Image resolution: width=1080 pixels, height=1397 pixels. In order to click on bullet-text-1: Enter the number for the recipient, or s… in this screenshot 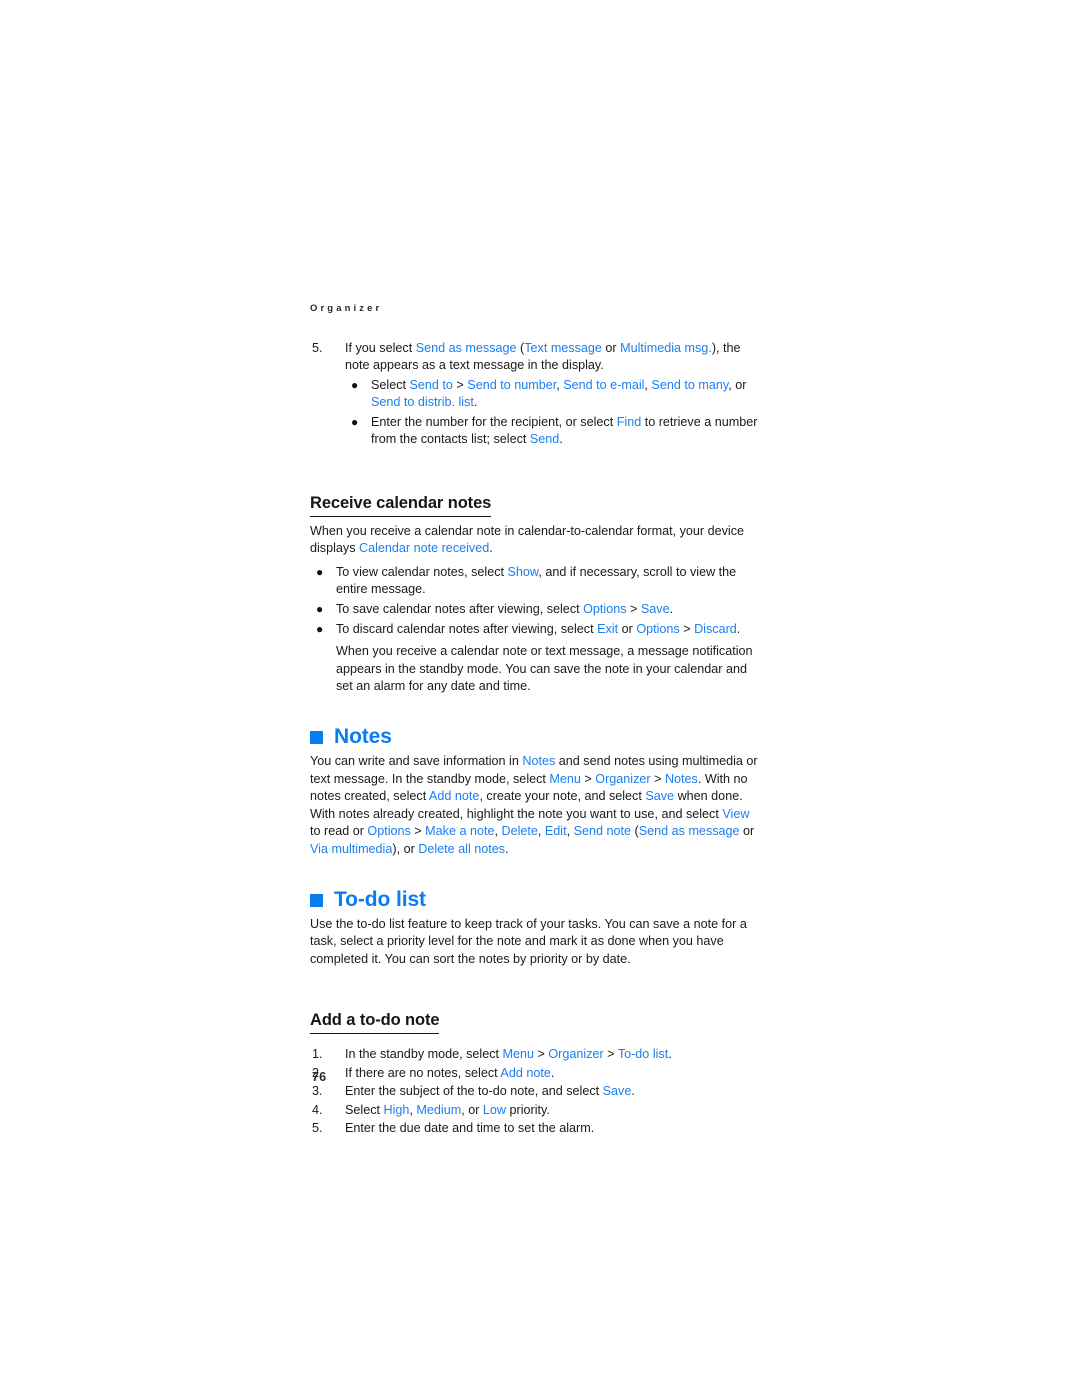, I will do `click(494, 421)`.